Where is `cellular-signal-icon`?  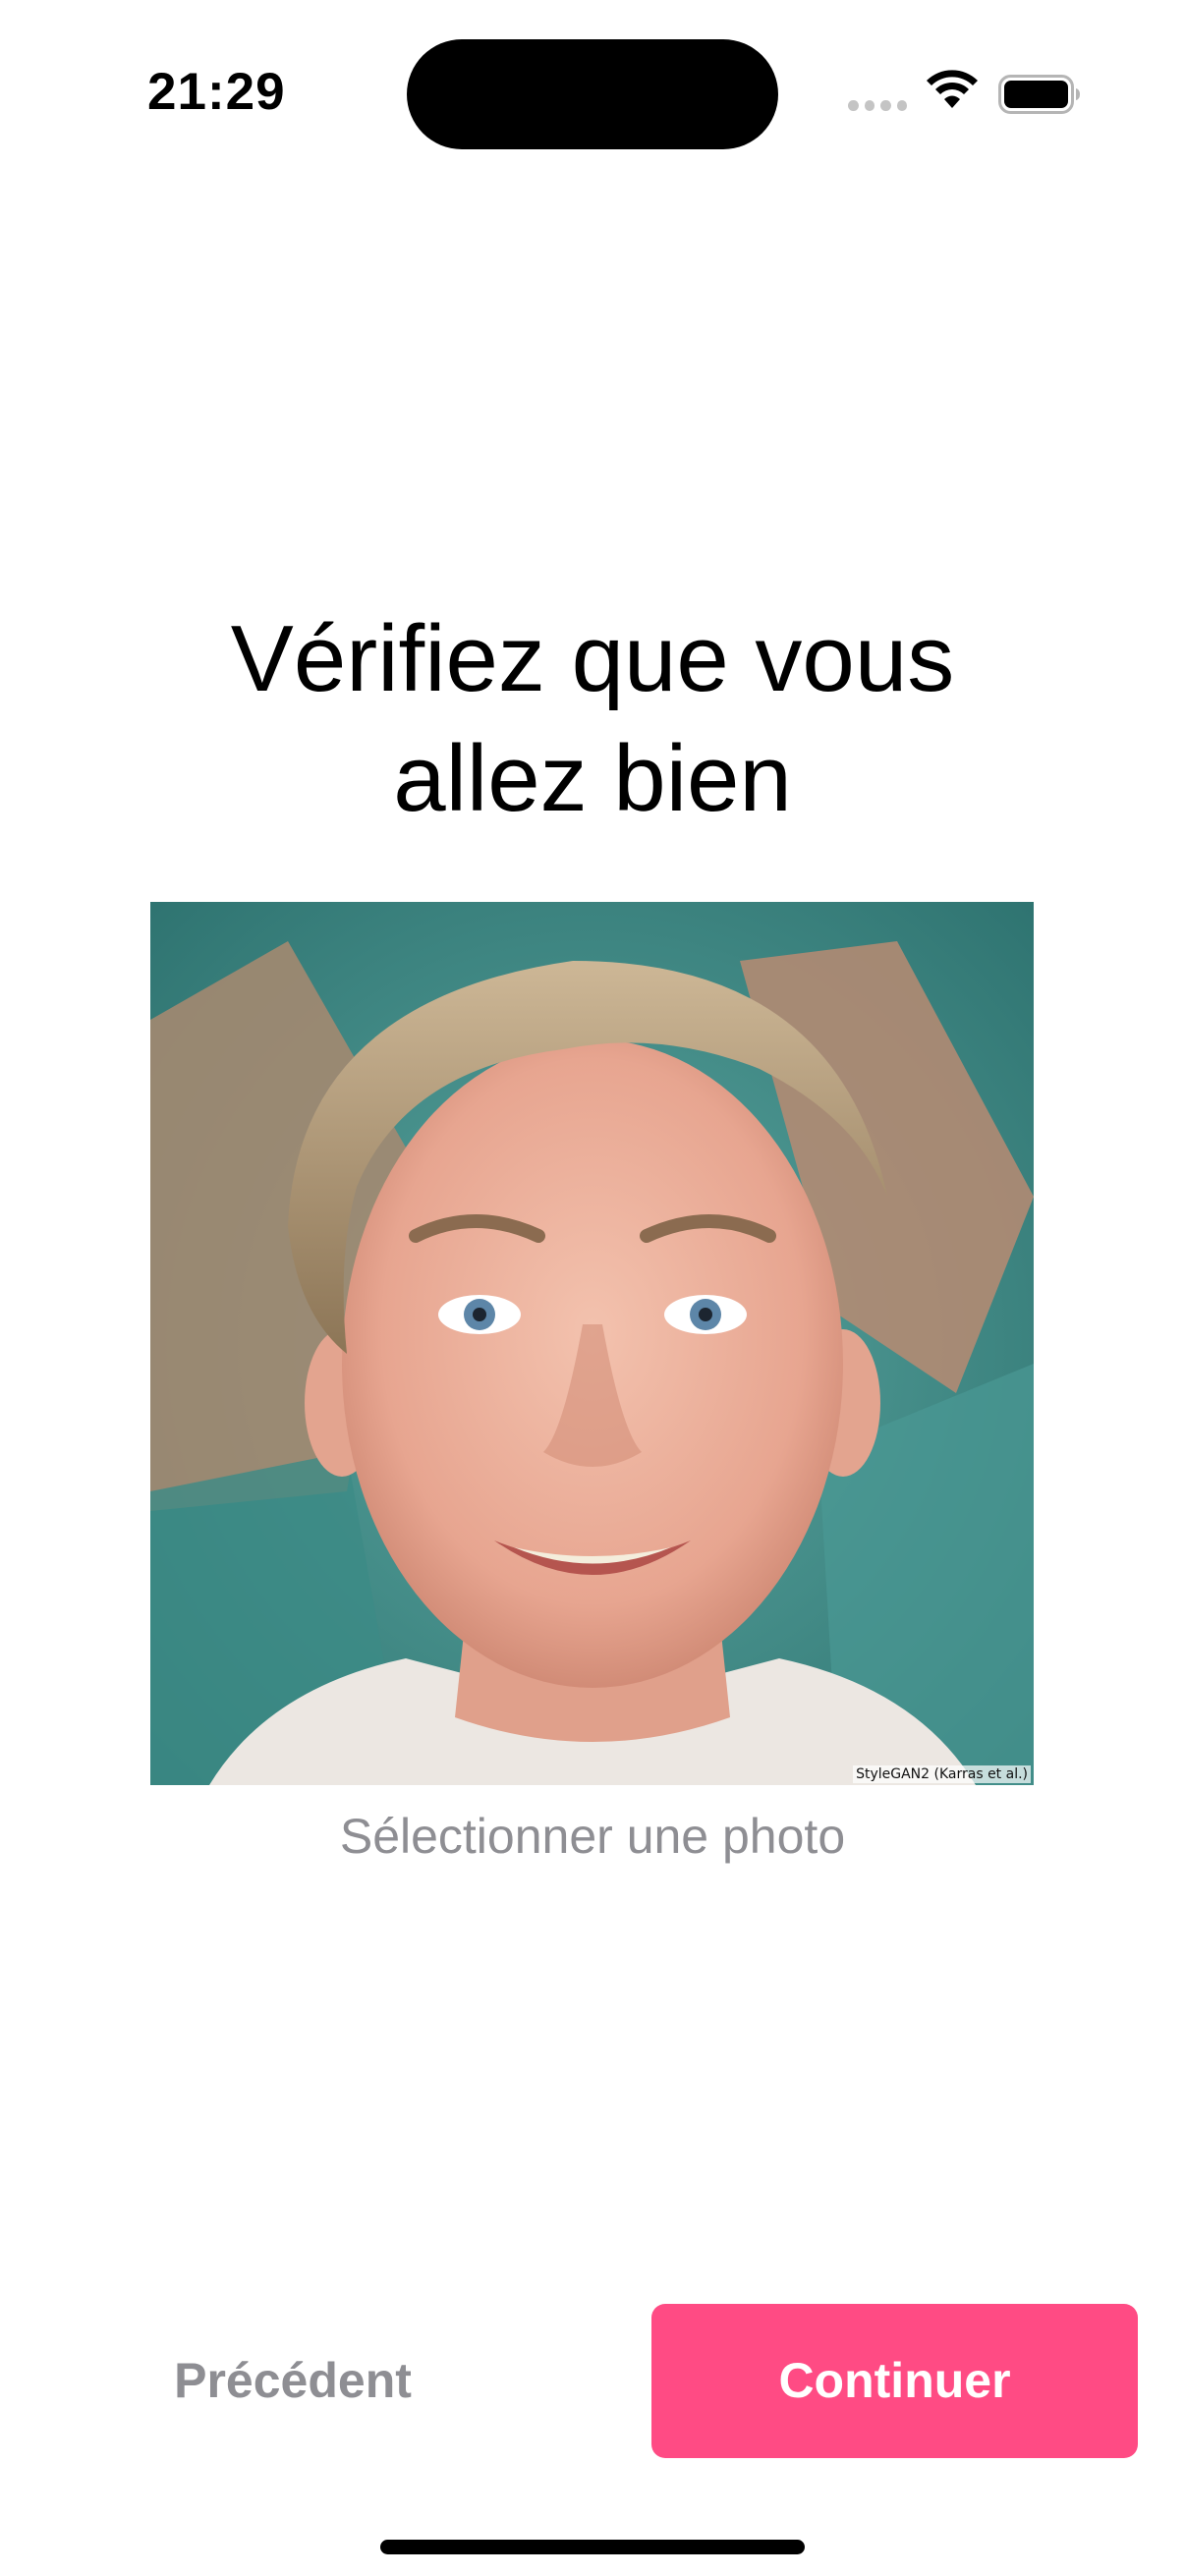
cellular-signal-icon is located at coordinates (878, 107).